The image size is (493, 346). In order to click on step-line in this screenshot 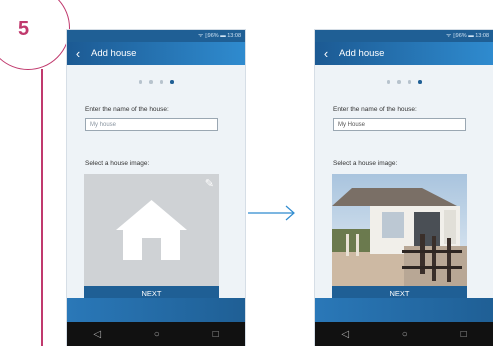, I will do `click(42, 207)`.